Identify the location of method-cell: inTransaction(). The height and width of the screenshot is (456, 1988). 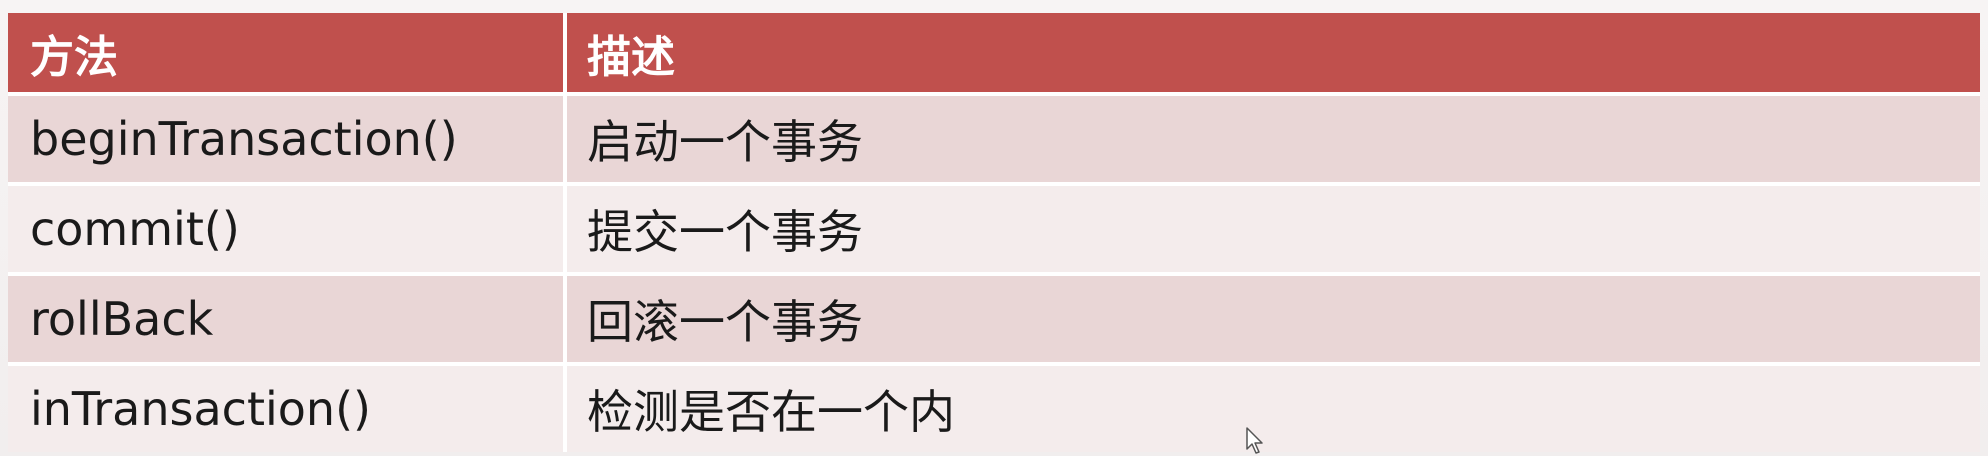
(285, 409).